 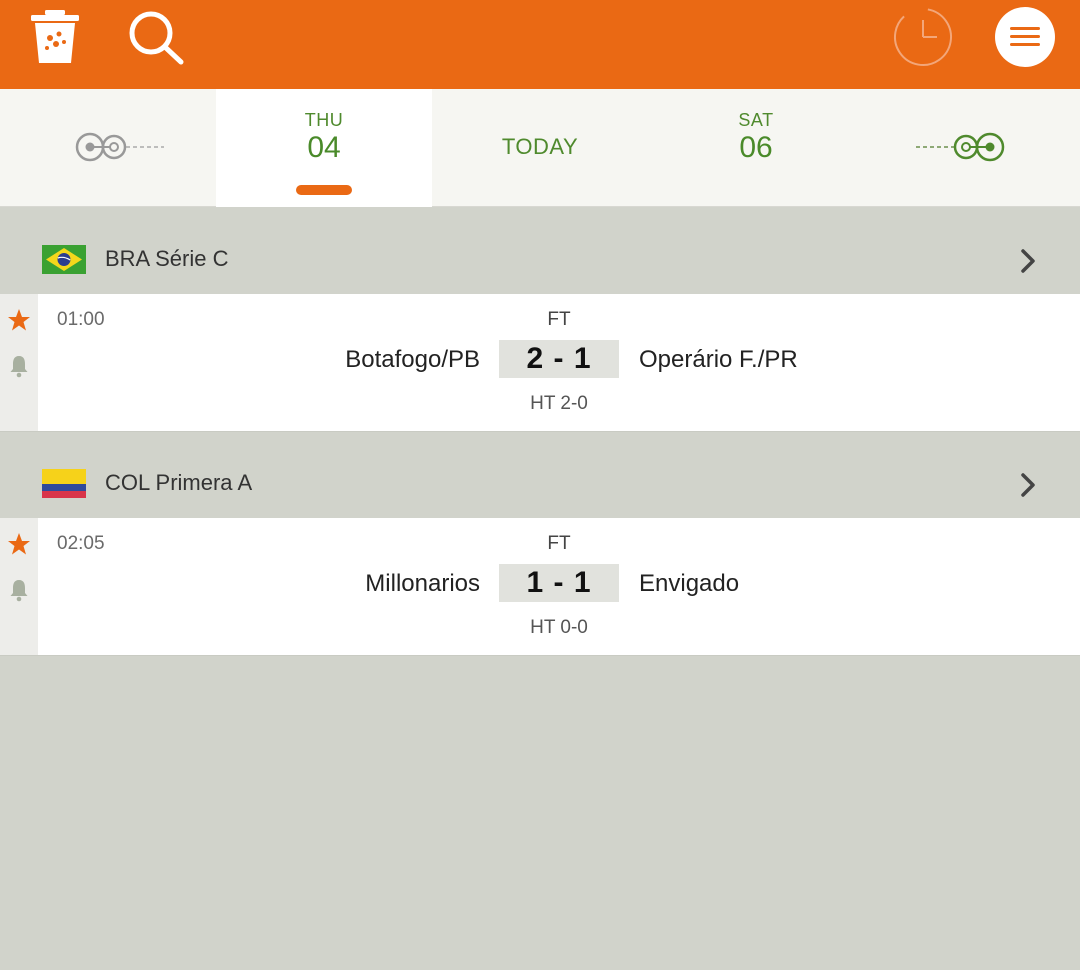 What do you see at coordinates (718, 359) in the screenshot?
I see `away-team: Operário F./PR` at bounding box center [718, 359].